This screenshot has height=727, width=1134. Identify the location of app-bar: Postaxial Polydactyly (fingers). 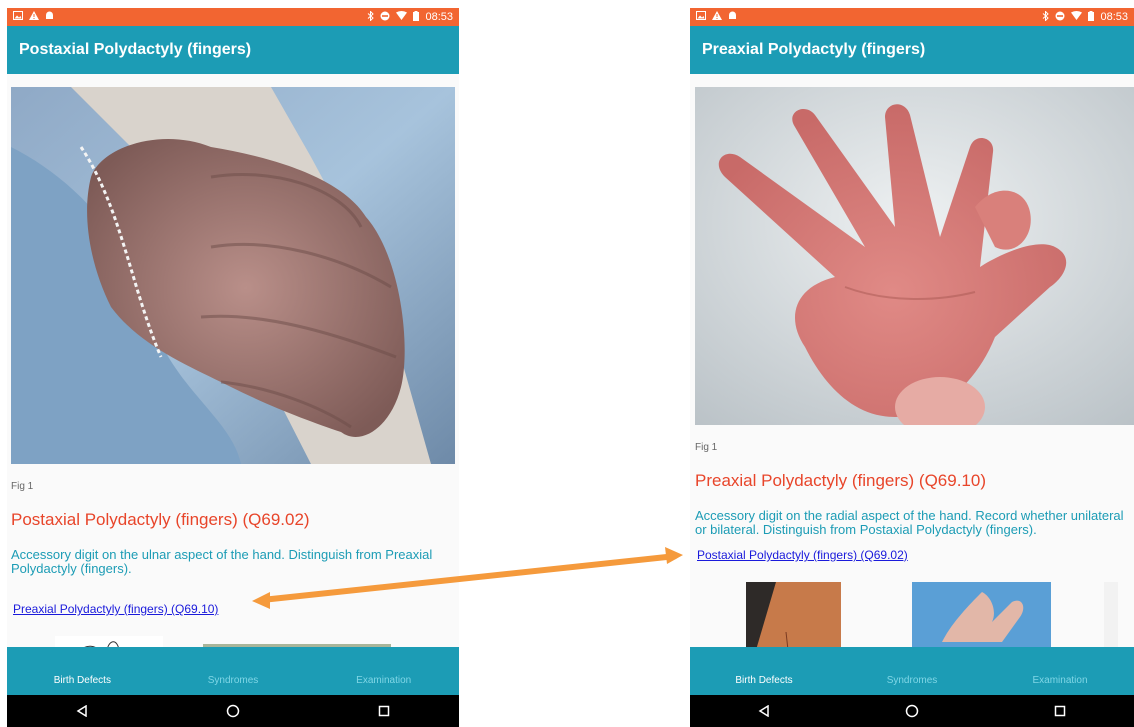
(233, 50).